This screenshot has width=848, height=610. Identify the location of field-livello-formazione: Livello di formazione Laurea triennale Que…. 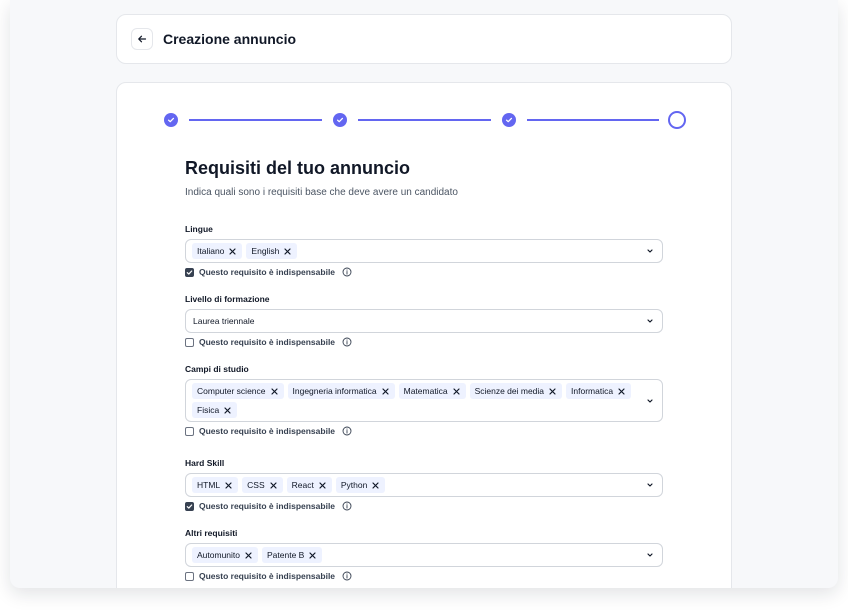
(424, 320).